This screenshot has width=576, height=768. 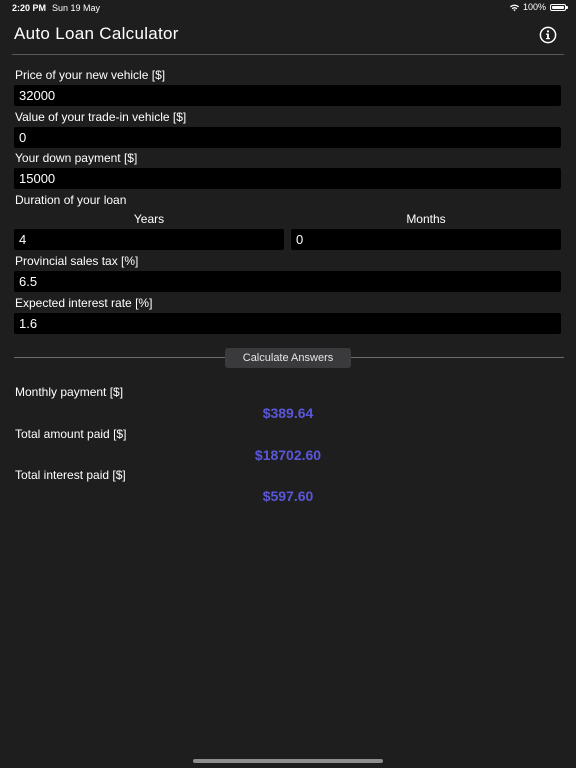 I want to click on sales-tax-input, so click(x=287, y=281).